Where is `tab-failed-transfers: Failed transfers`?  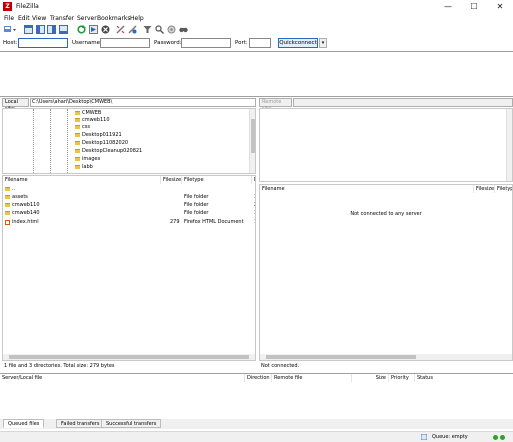
tab-failed-transfers: Failed transfers is located at coordinates (80, 423).